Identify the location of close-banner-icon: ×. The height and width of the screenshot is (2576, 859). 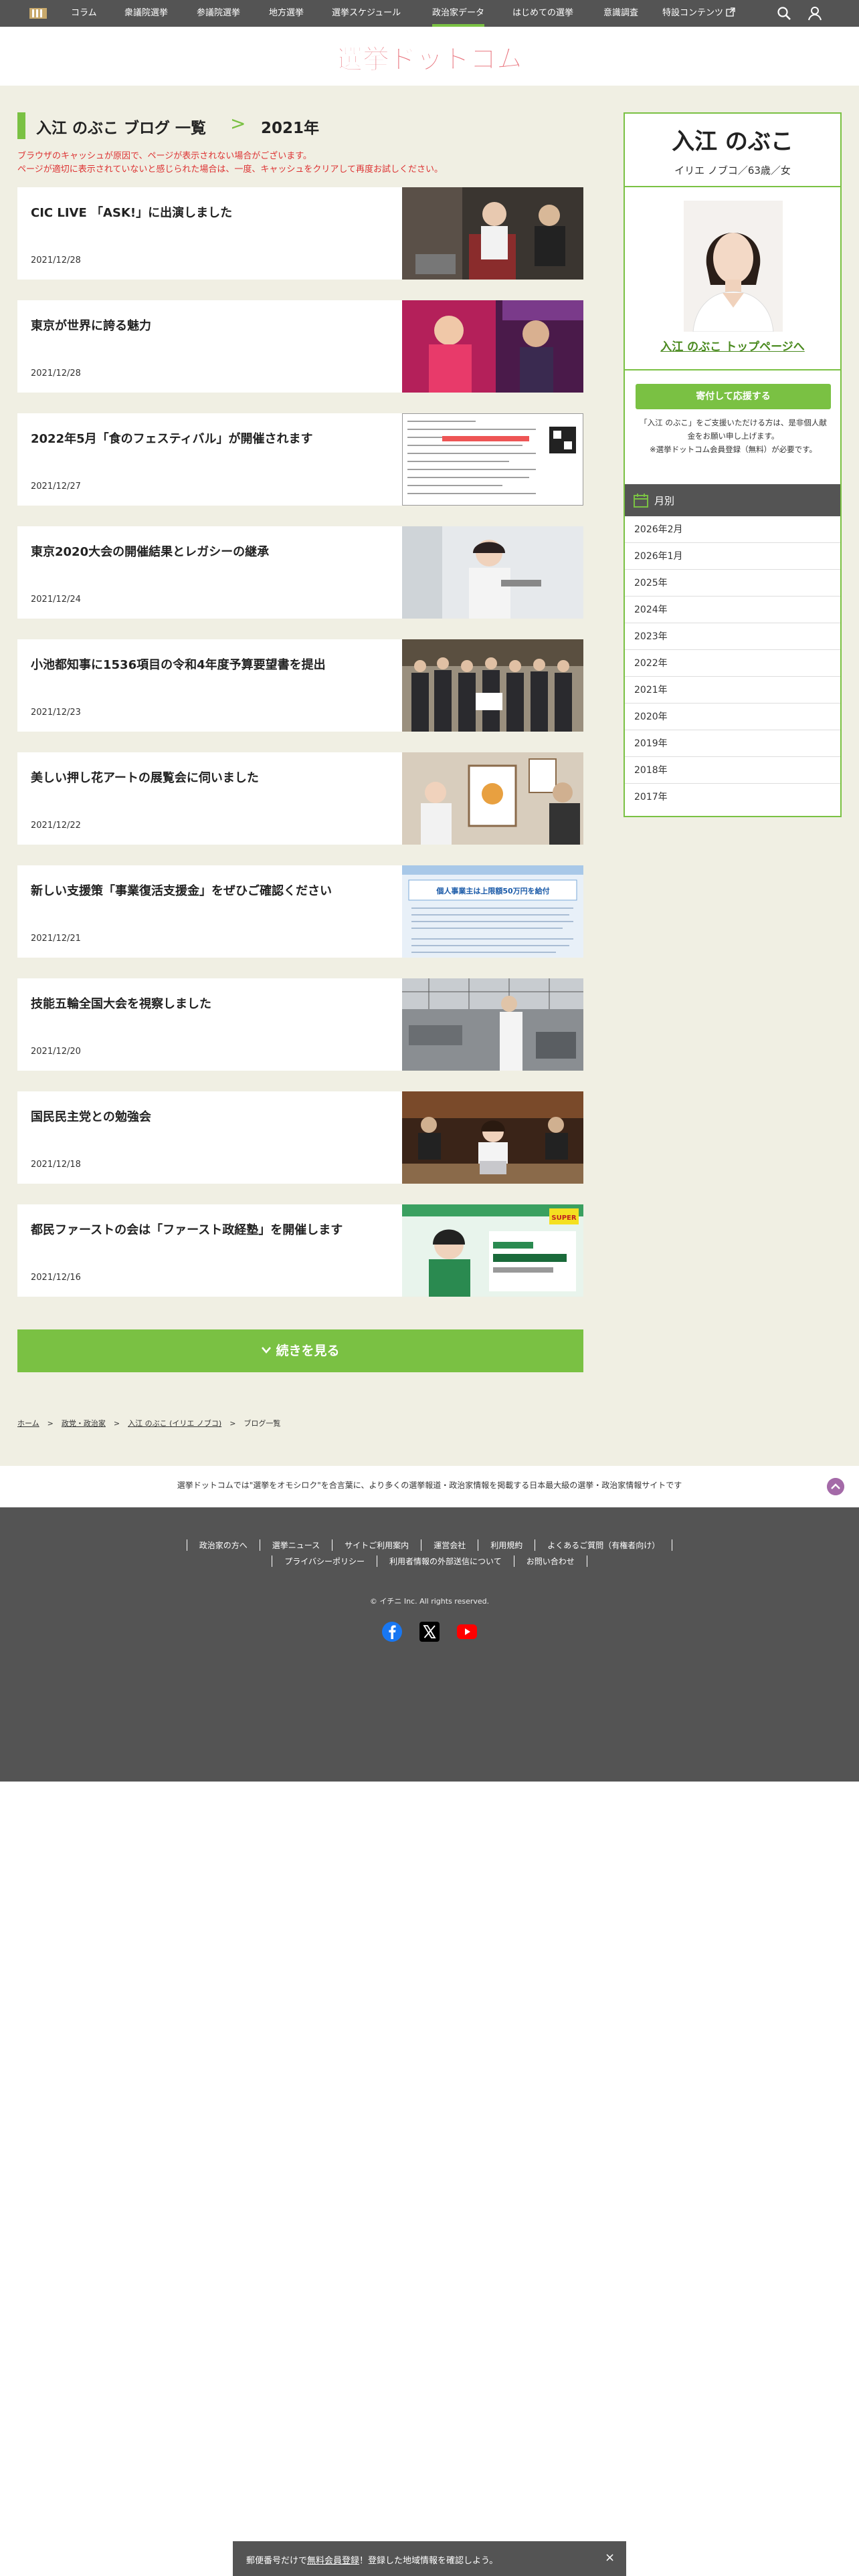
(610, 2558).